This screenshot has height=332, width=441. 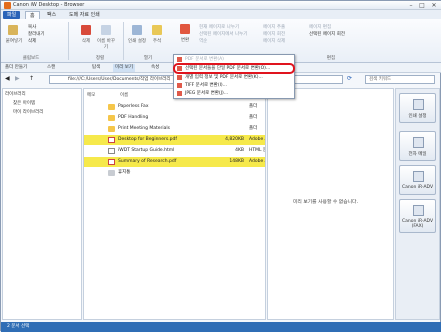 I want to click on file-row: Desktop for Beginners.pdf 4,820KB Adobe A, so click(x=174, y=140).